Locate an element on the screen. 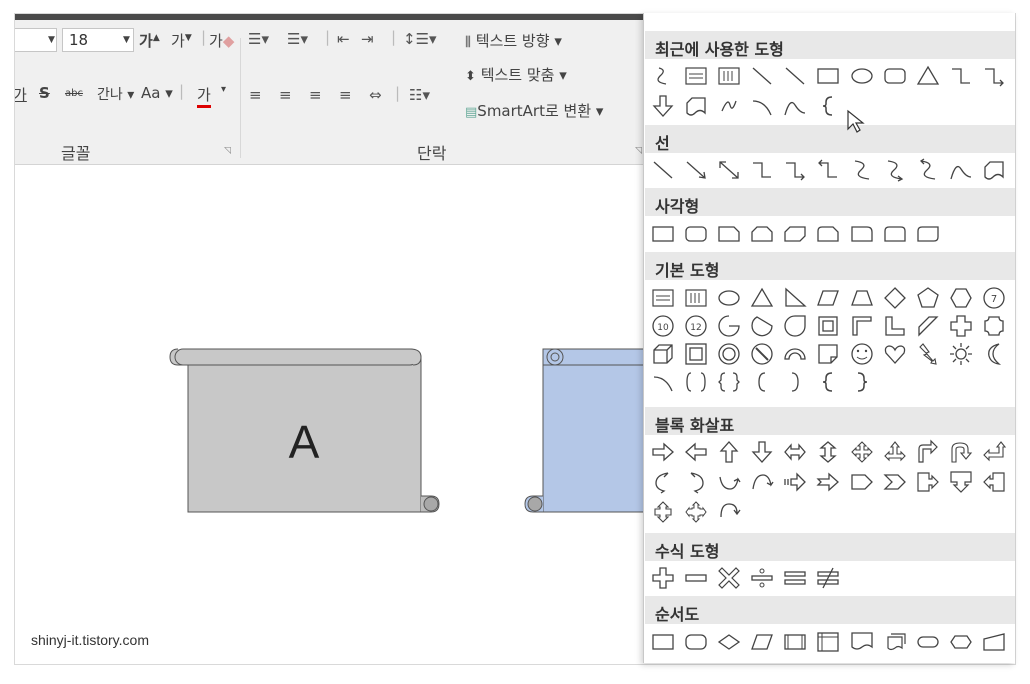 The width and height of the screenshot is (1030, 684). dodecagon-icon: 12 is located at coordinates (696, 326).